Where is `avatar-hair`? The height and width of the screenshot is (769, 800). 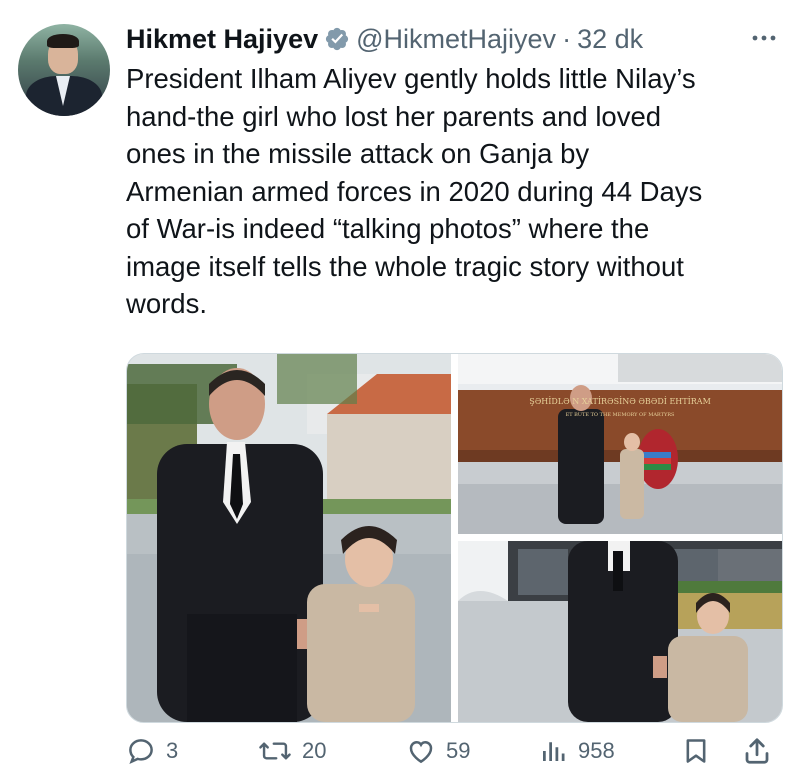
avatar-hair is located at coordinates (63, 41).